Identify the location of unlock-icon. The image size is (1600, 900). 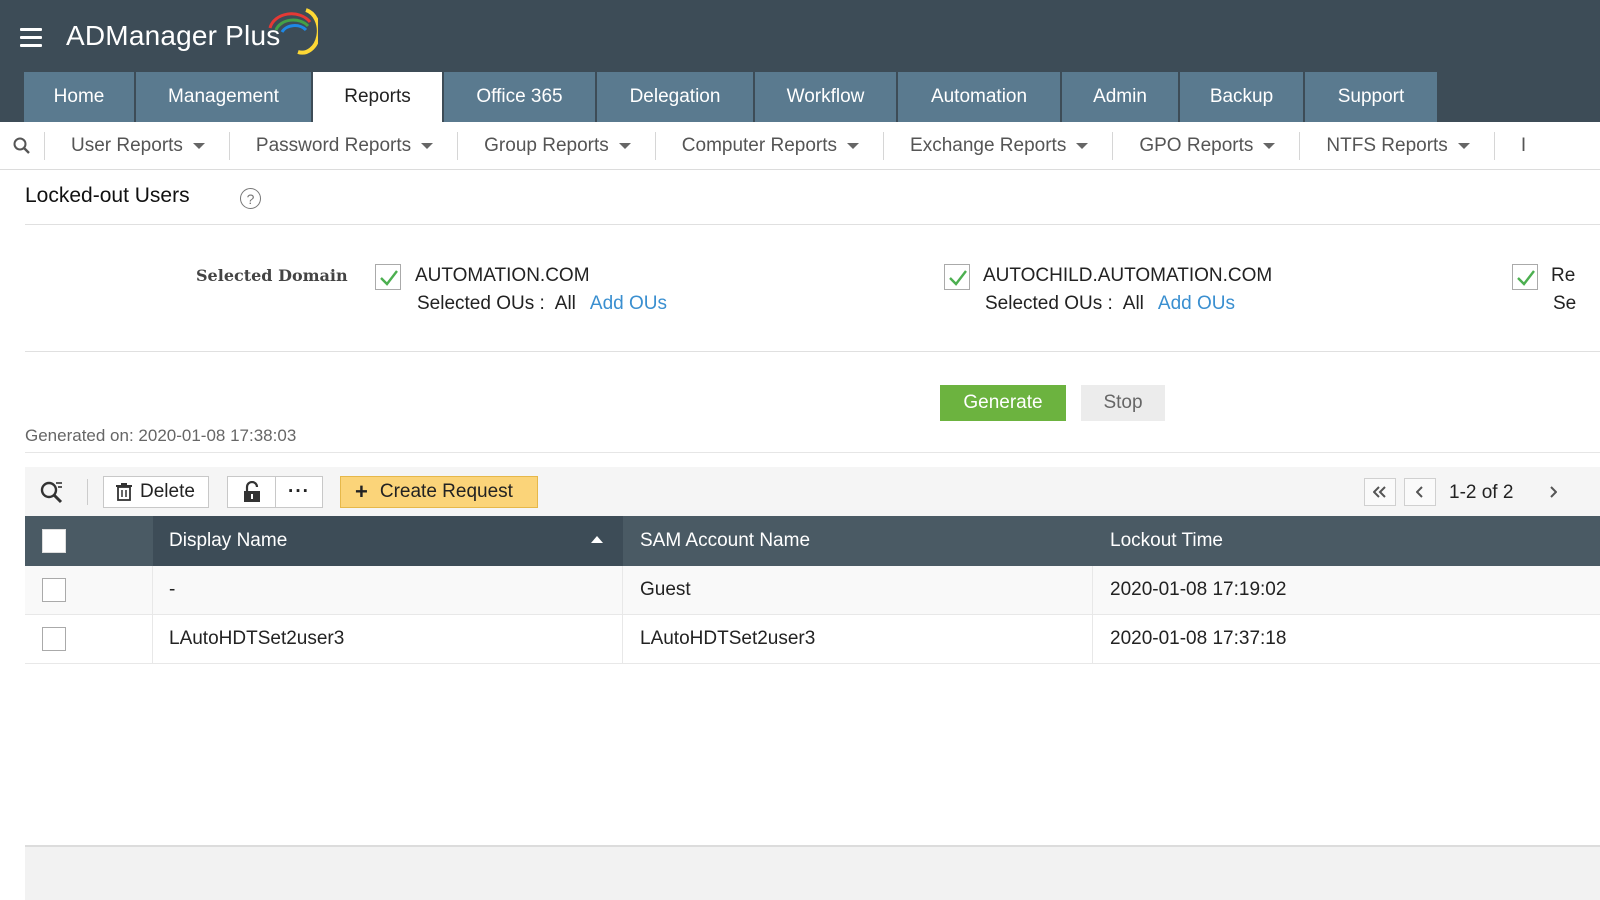
(251, 491).